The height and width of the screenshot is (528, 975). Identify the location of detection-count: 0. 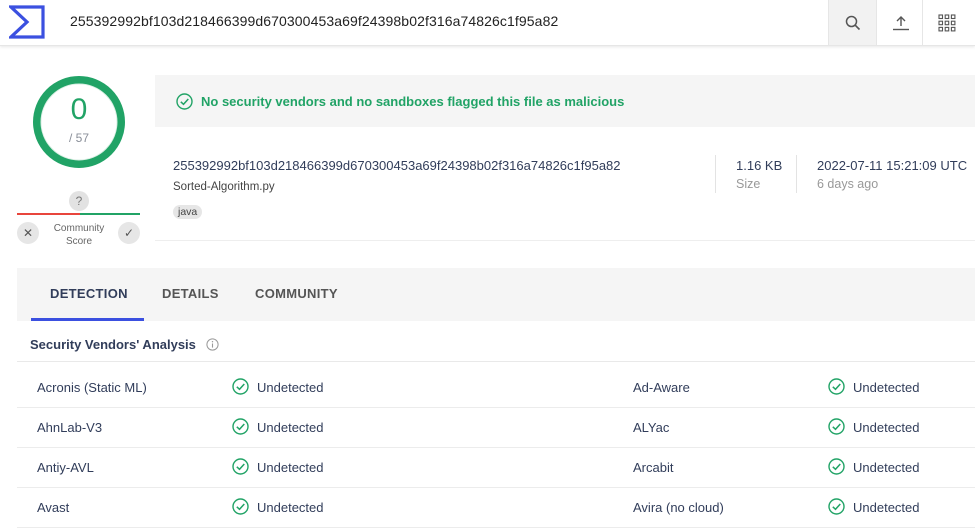
(79, 109).